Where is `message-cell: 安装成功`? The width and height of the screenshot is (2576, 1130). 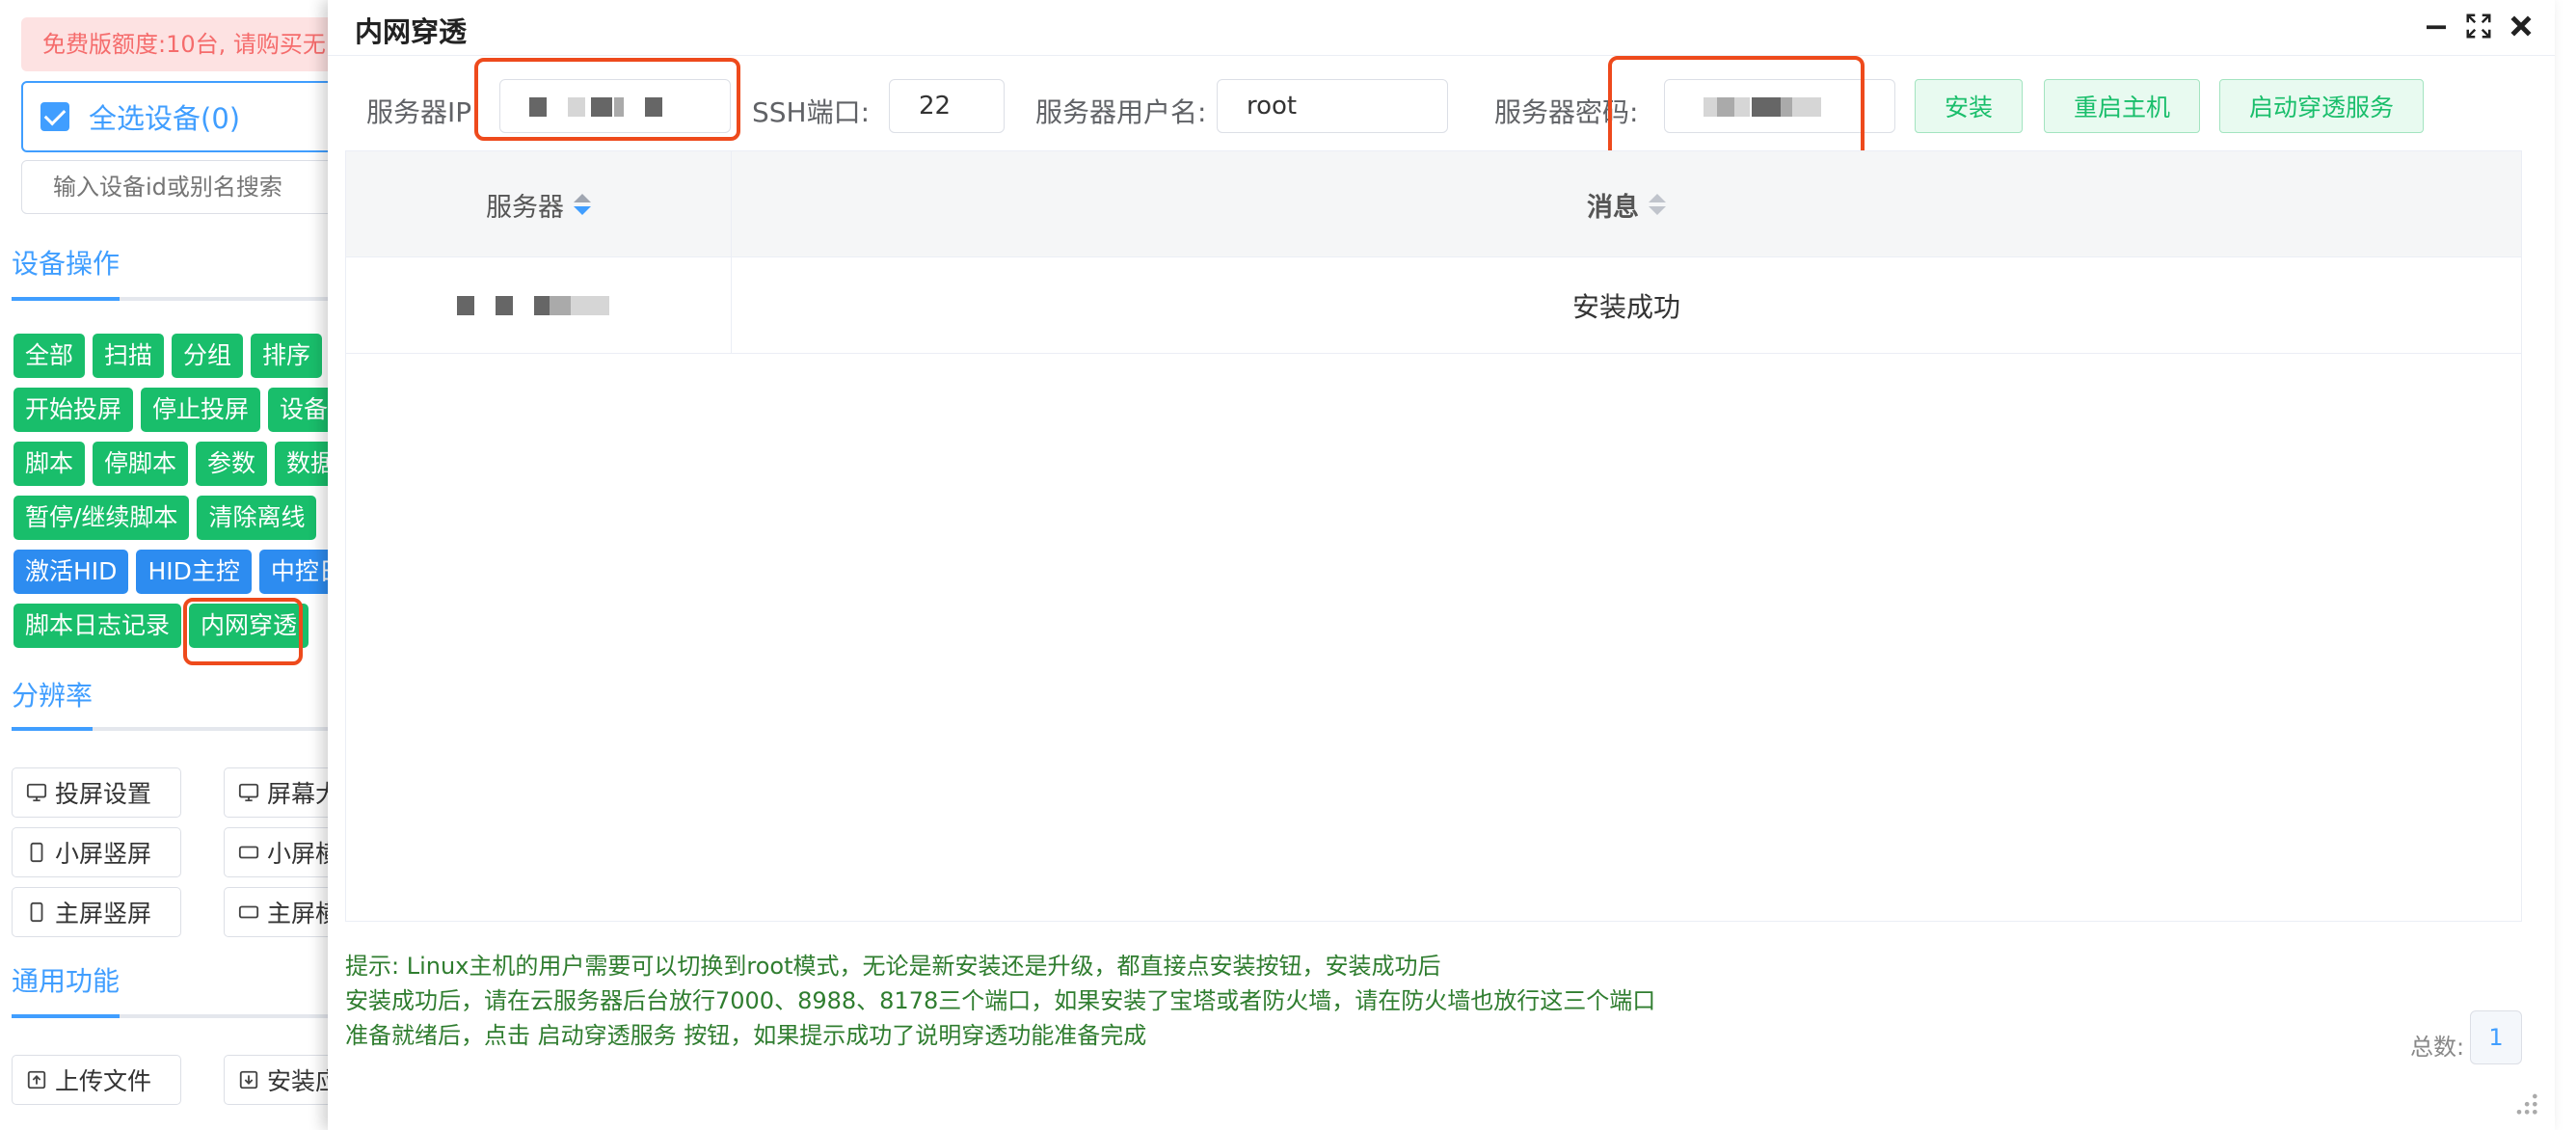 message-cell: 安装成功 is located at coordinates (1626, 307).